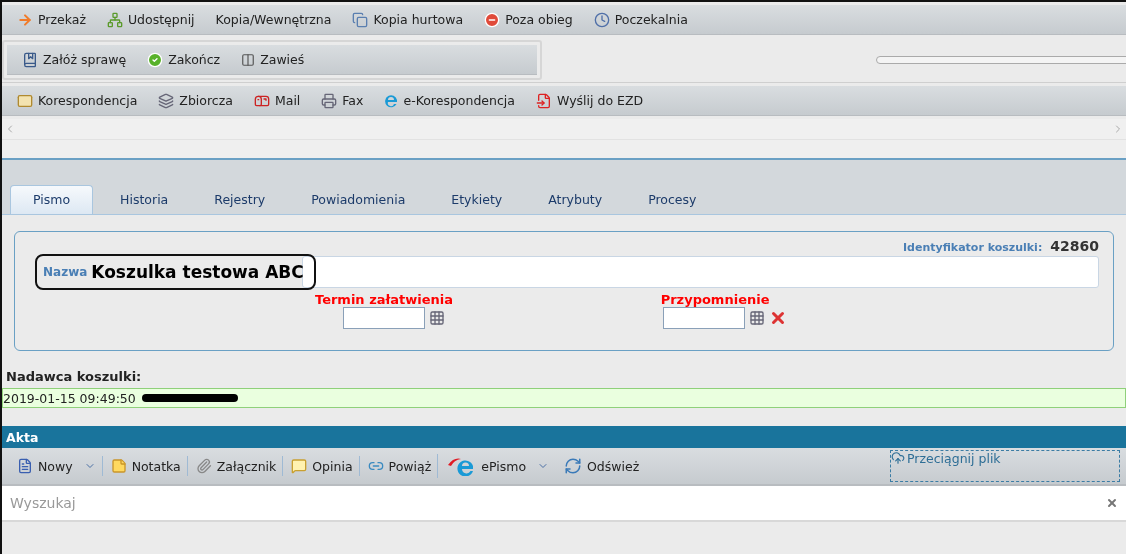 This screenshot has height=554, width=1126. Describe the element at coordinates (396, 466) in the screenshot. I see `toolbar-button: Powiąż` at that location.